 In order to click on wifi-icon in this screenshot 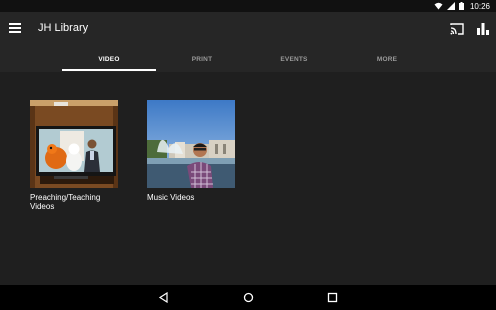, I will do `click(438, 6)`.